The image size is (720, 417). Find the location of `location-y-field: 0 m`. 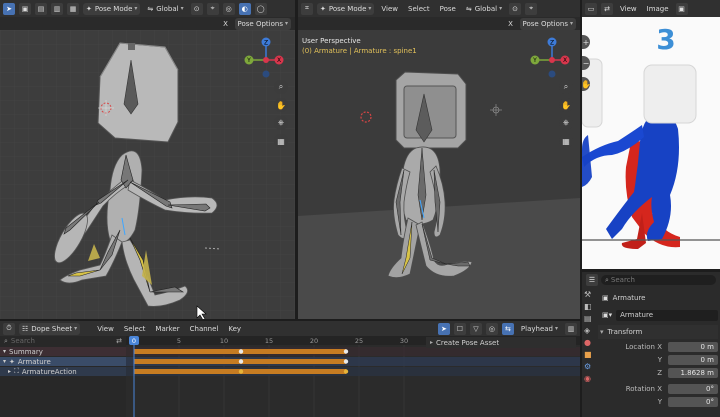

location-y-field: 0 m is located at coordinates (693, 360).